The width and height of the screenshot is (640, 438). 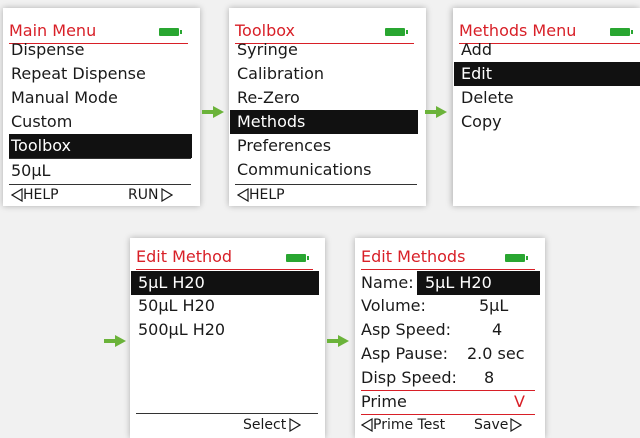 What do you see at coordinates (497, 330) in the screenshot?
I see `asp-speed-value: 4` at bounding box center [497, 330].